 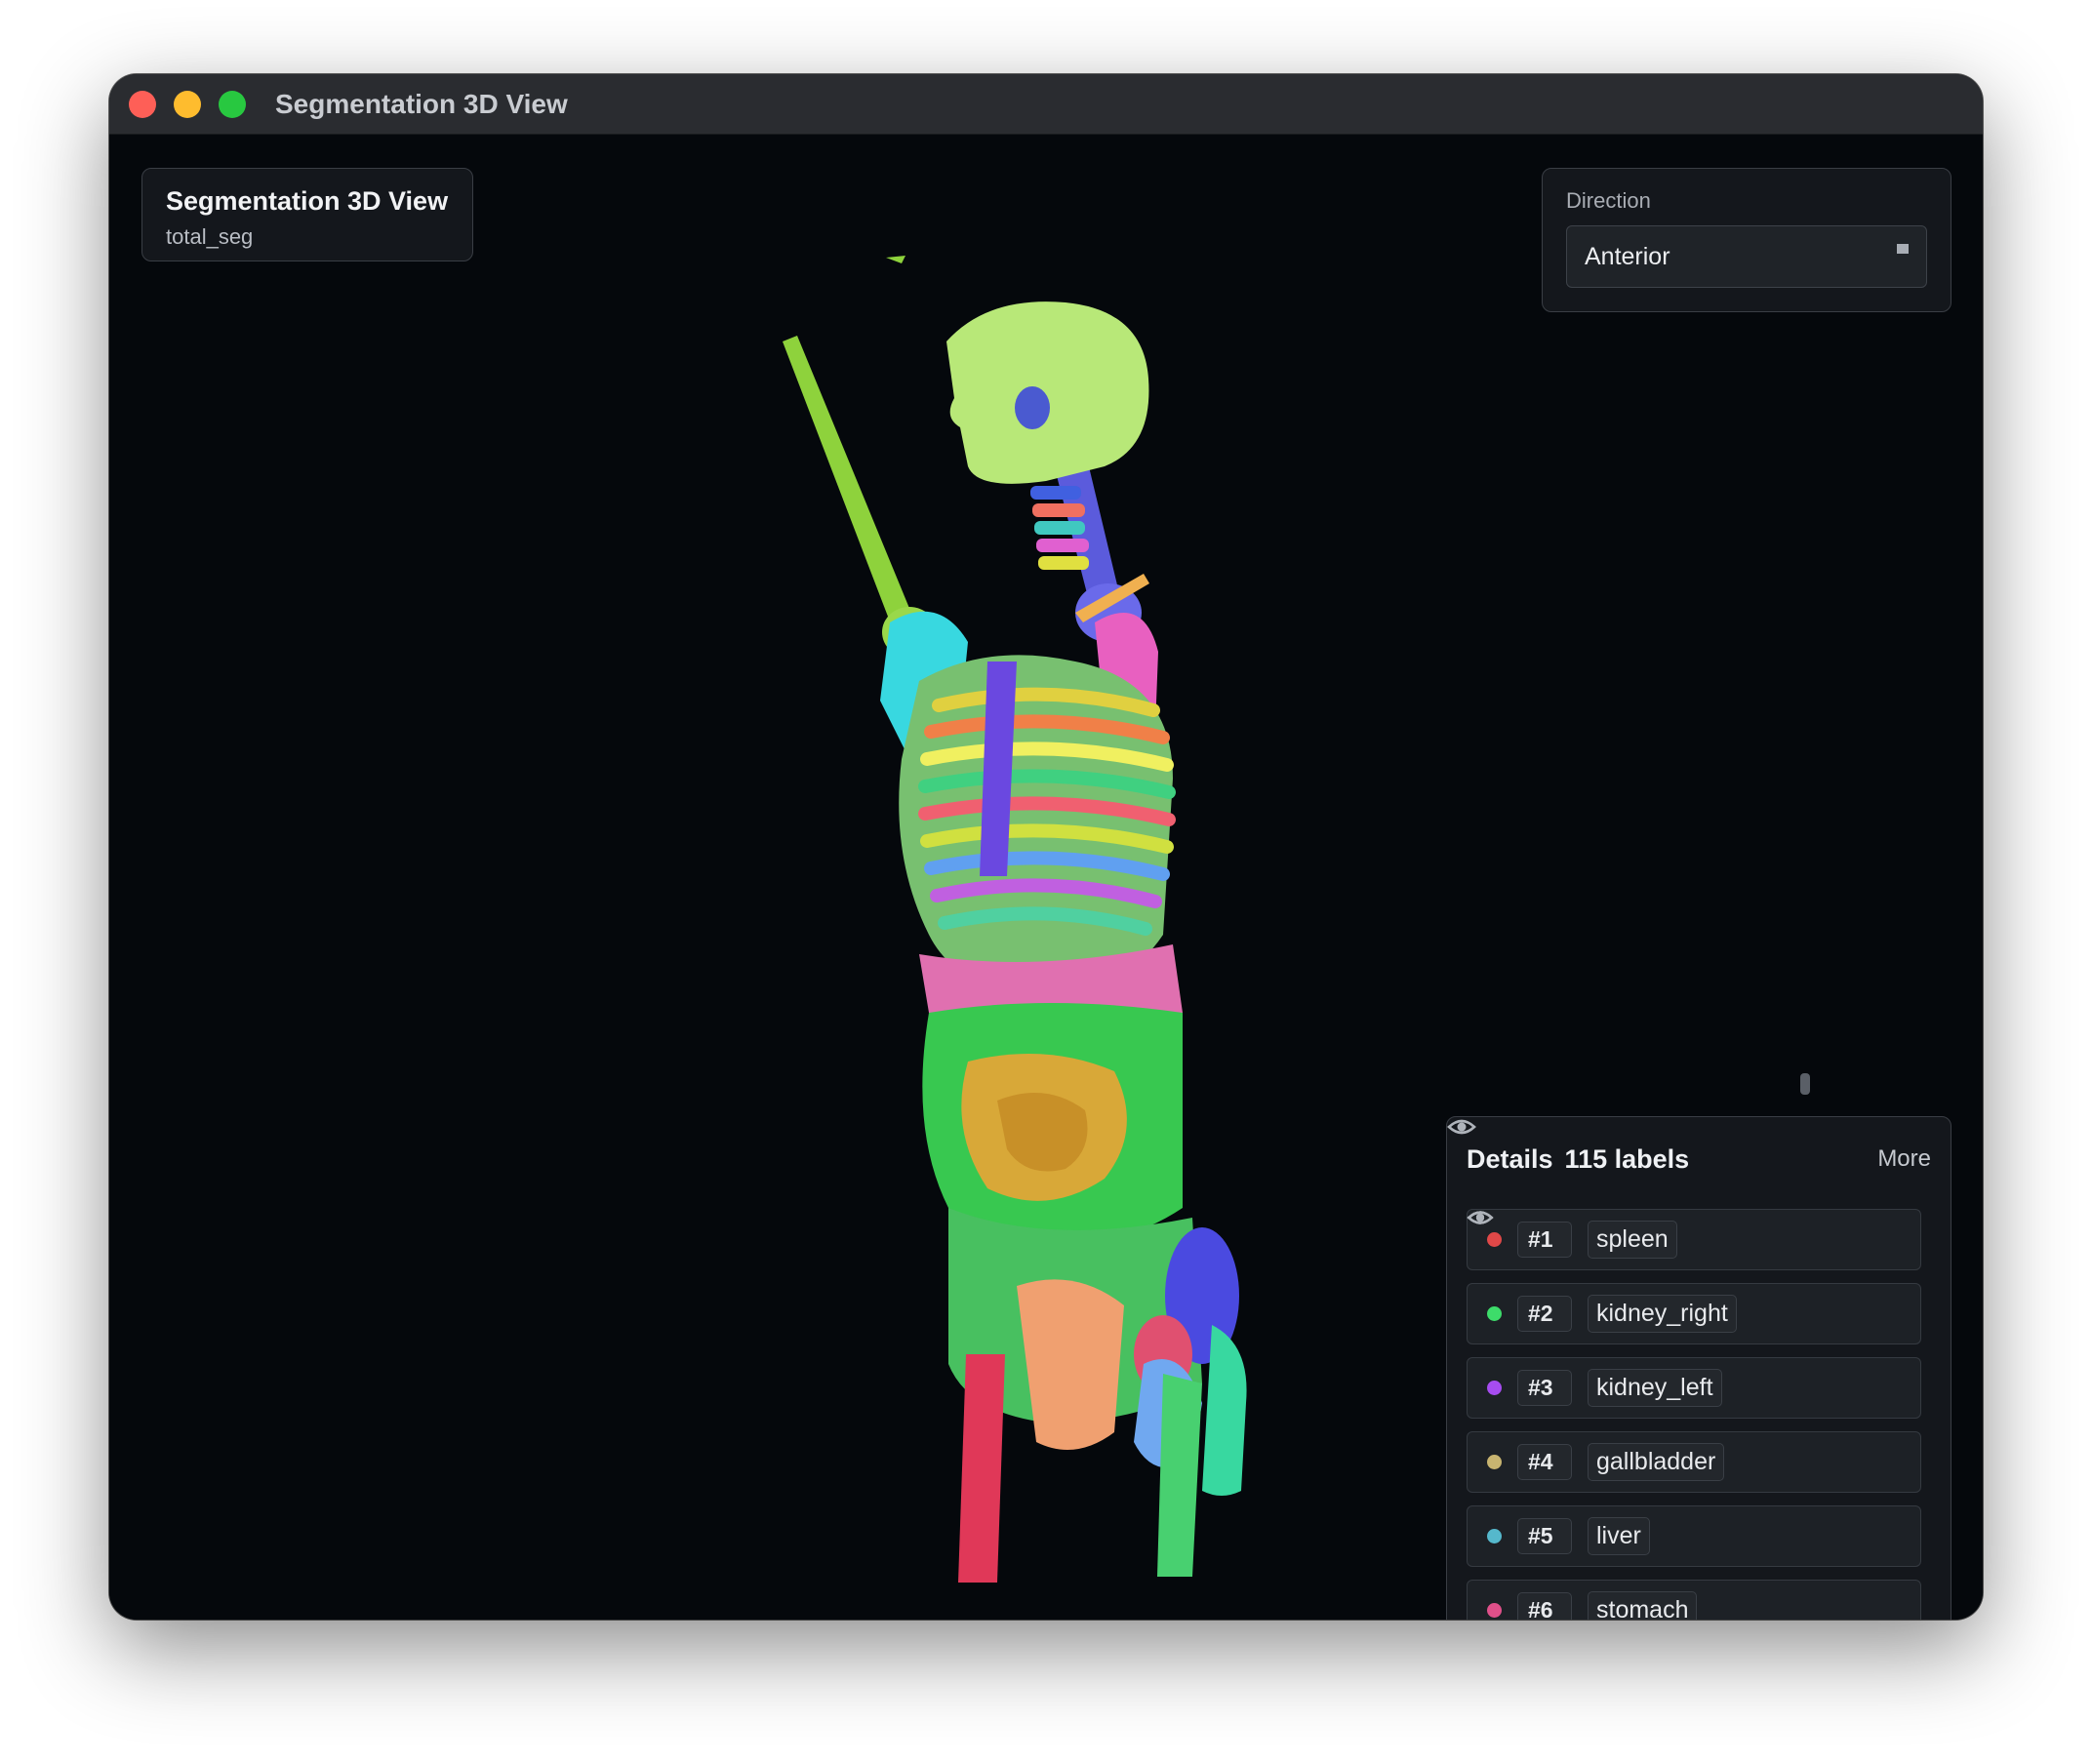 What do you see at coordinates (1903, 249) in the screenshot?
I see `dropdown-indicator-icon` at bounding box center [1903, 249].